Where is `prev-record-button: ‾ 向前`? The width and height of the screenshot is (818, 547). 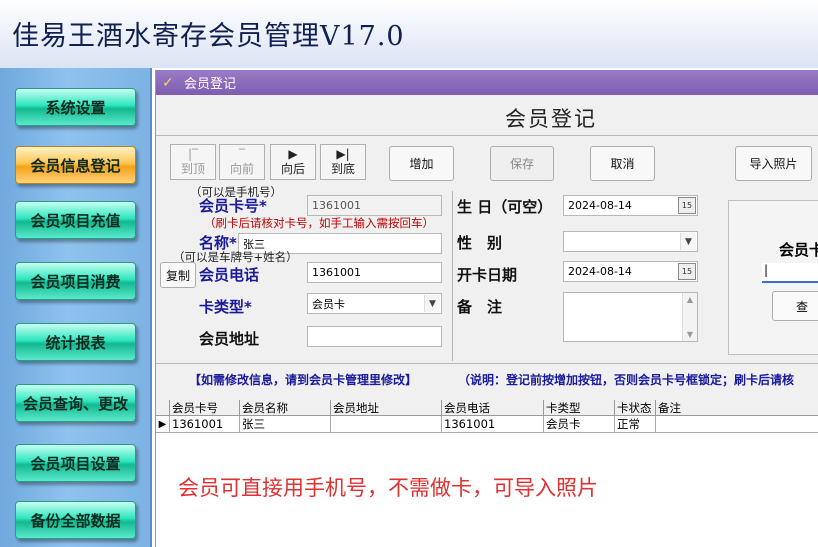 prev-record-button: ‾ 向前 is located at coordinates (242, 162).